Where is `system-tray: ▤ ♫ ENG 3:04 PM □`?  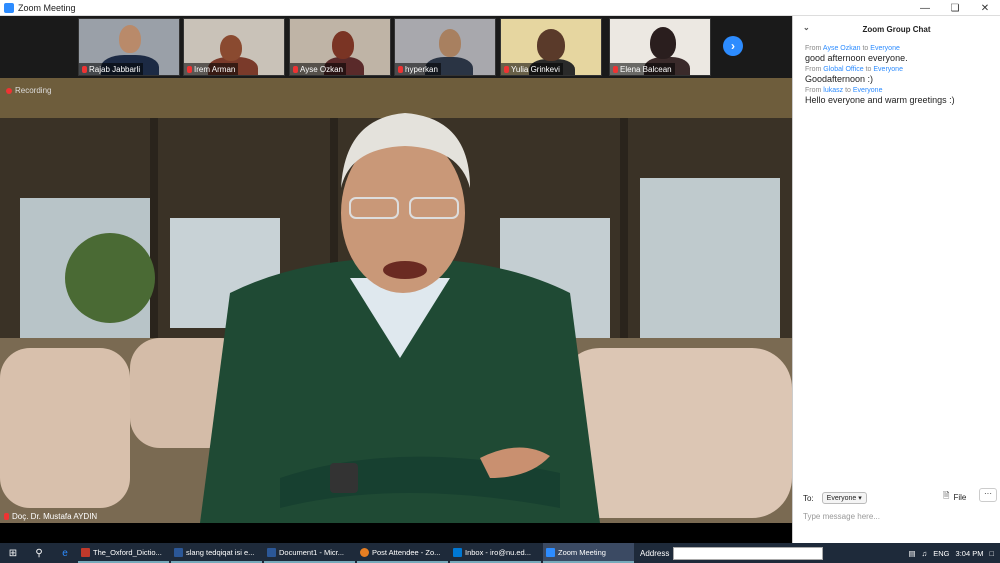 system-tray: ▤ ♫ ENG 3:04 PM □ is located at coordinates (954, 553).